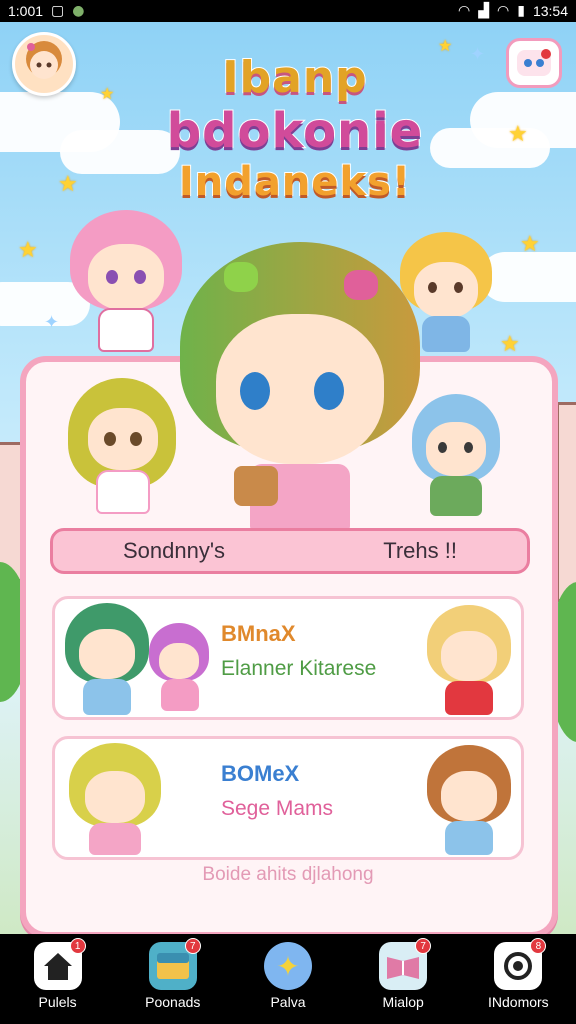  I want to click on event-card-2: BOMeX Sege Mams, so click(288, 798).